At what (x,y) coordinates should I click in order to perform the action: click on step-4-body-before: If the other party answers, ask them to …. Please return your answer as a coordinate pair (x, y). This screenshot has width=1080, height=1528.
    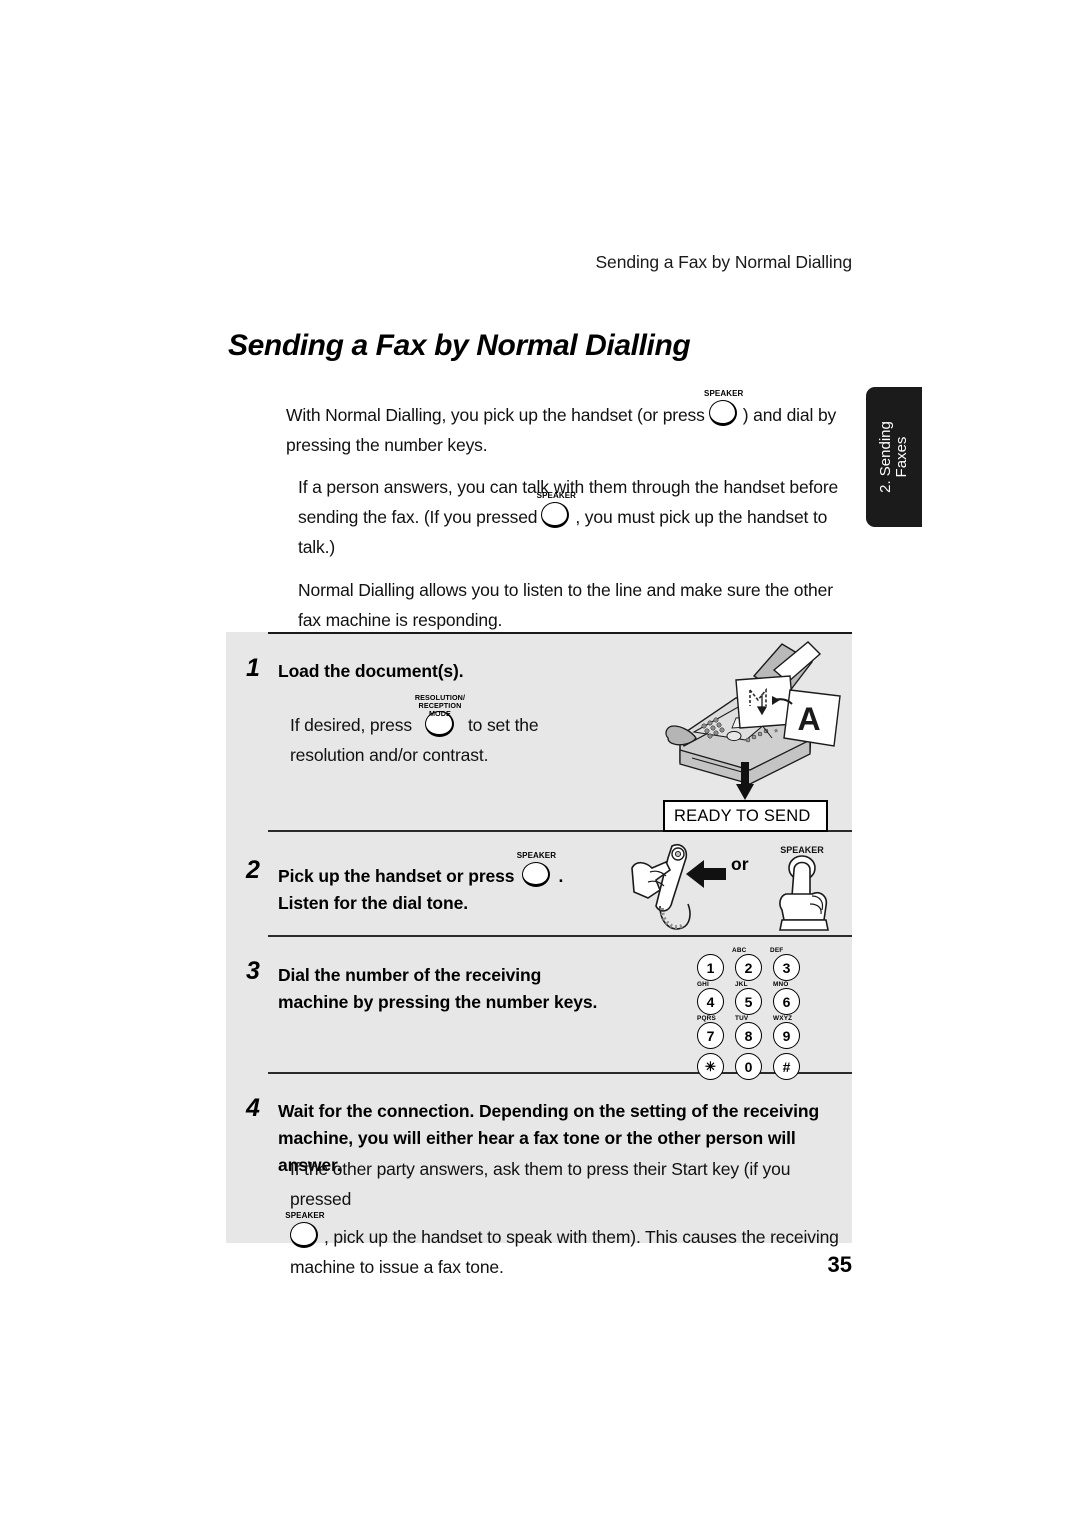
    Looking at the image, I should click on (540, 1184).